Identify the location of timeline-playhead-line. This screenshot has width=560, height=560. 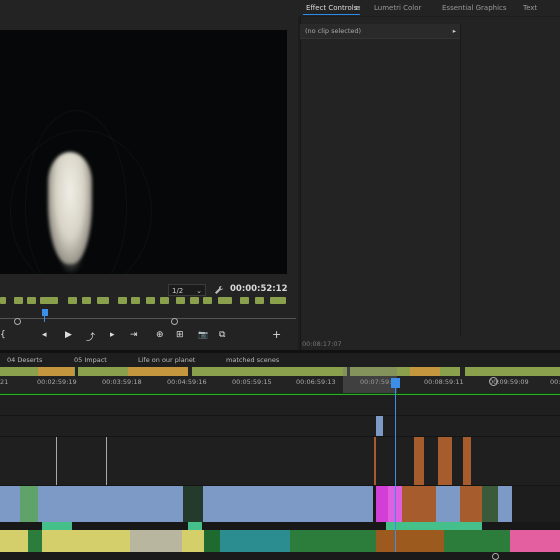
(395, 474).